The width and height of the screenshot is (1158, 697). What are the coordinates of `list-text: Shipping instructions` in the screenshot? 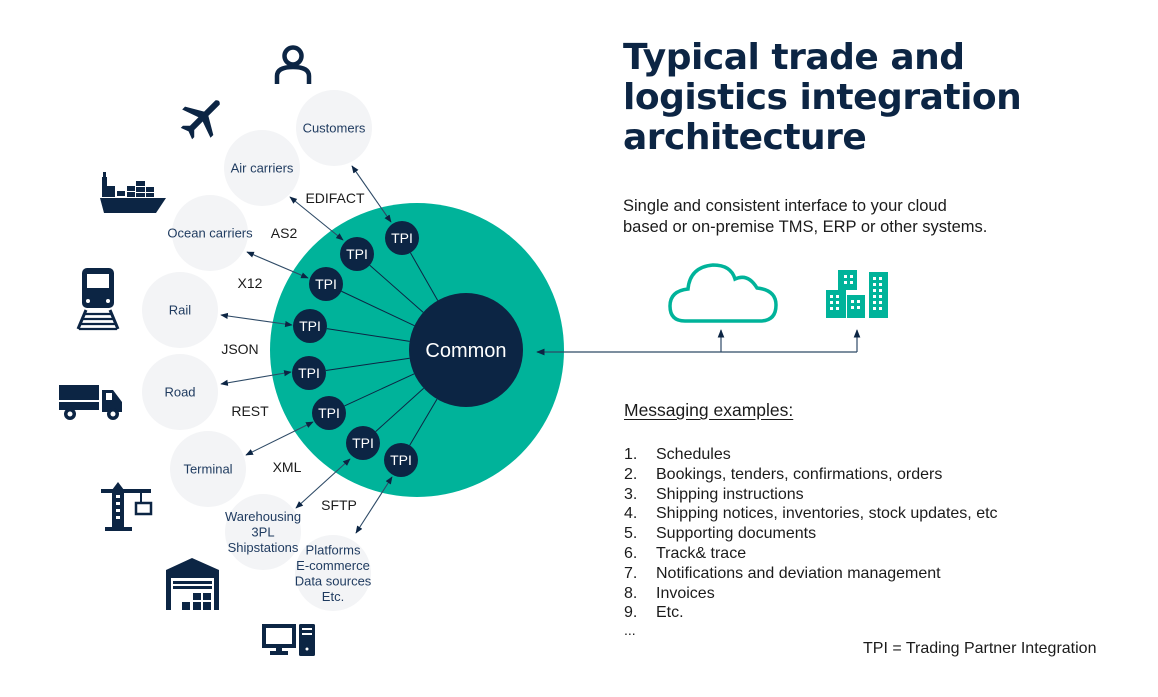 It's located at (730, 494).